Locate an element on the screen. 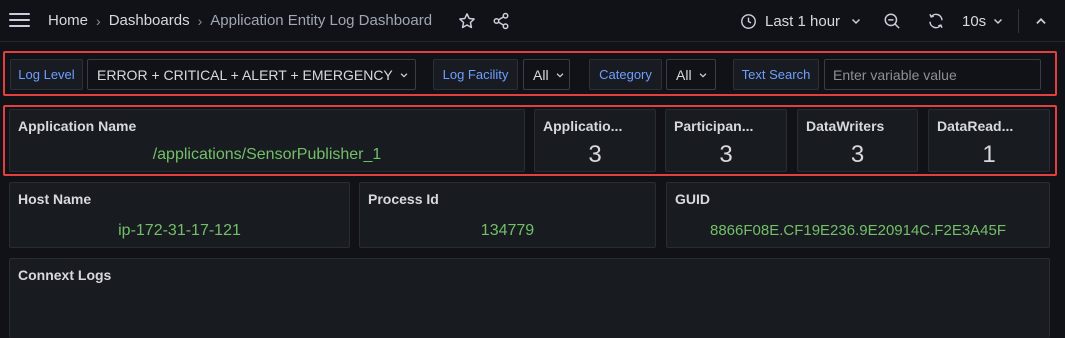 The width and height of the screenshot is (1065, 338). page-title: Application Entity Log Dashboard is located at coordinates (321, 20).